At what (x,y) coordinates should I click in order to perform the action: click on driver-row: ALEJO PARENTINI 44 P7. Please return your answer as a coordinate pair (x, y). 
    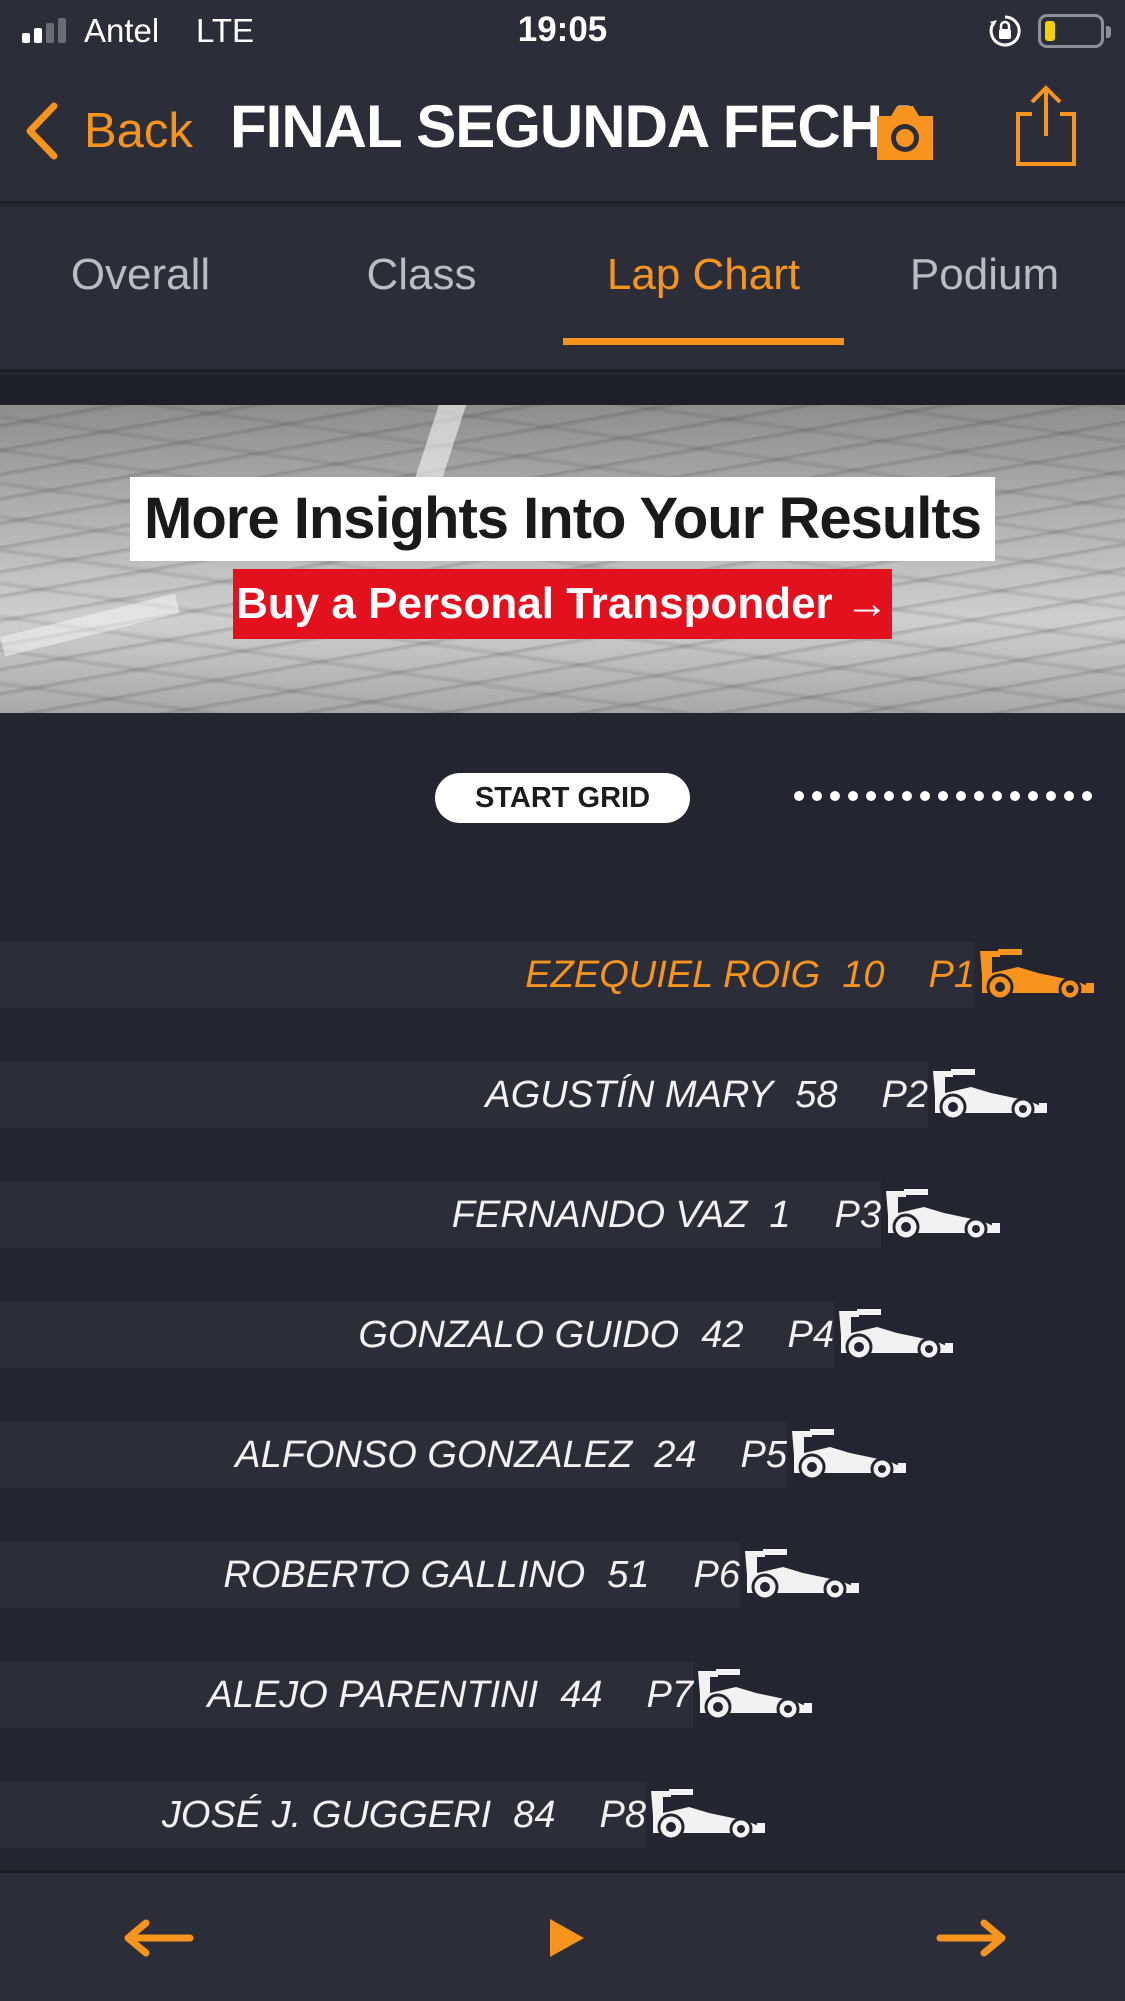
    Looking at the image, I should click on (346, 1695).